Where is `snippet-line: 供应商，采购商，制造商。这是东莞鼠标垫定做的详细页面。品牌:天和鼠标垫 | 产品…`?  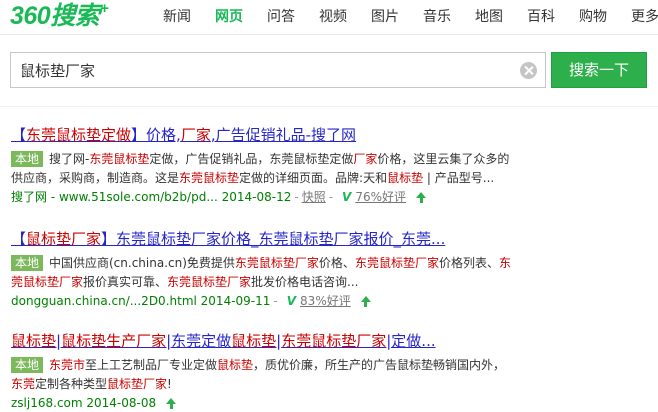 snippet-line: 供应商，采购商，制造商。这是东莞鼠标垫定做的详细页面。品牌:天和鼠标垫 | 产品… is located at coordinates (253, 178).